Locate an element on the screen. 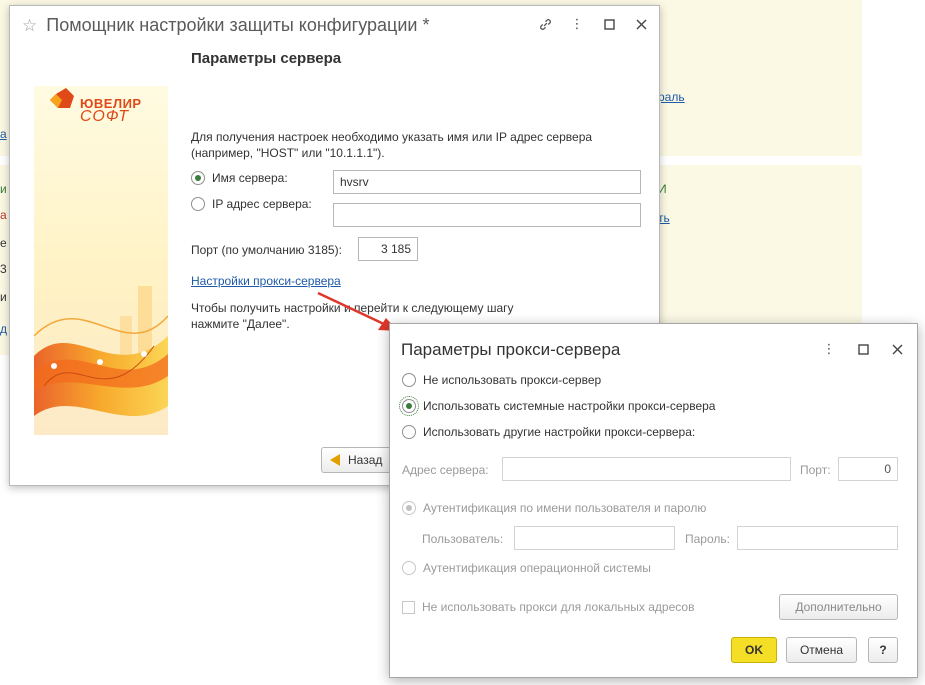 This screenshot has height=685, width=925. arrow-left-icon is located at coordinates (335, 460).